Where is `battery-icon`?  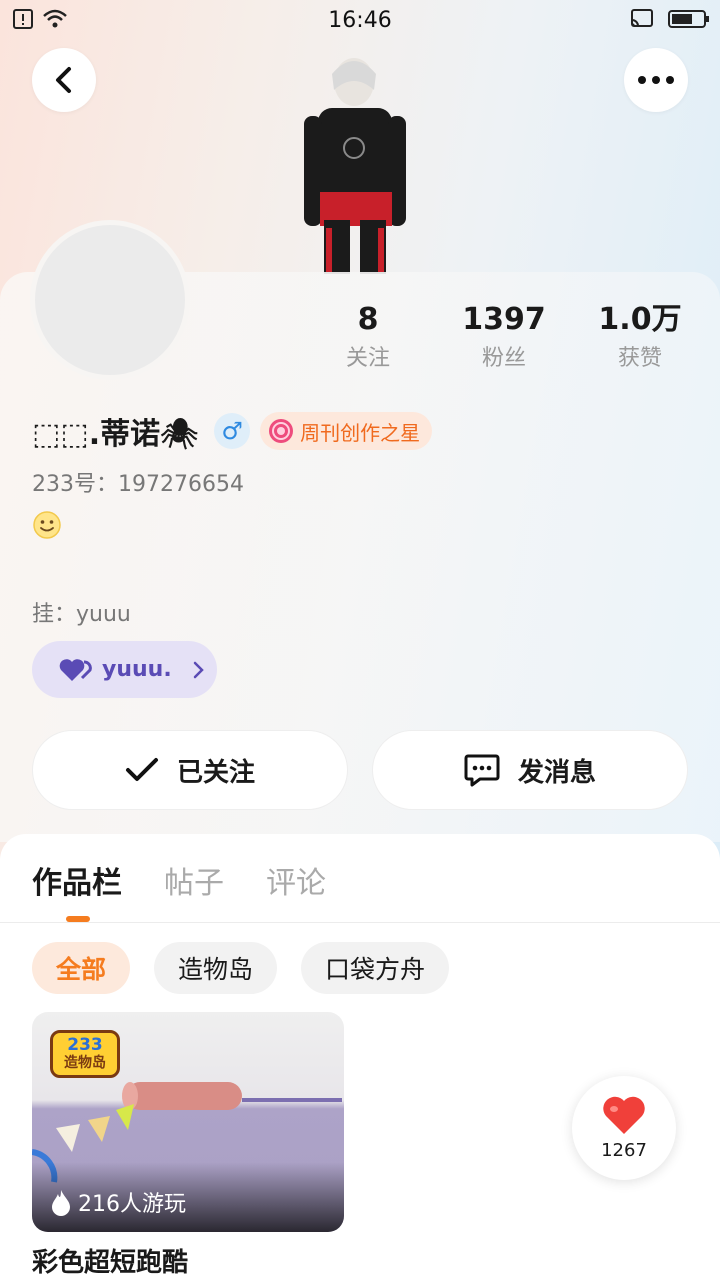
battery-icon is located at coordinates (688, 19).